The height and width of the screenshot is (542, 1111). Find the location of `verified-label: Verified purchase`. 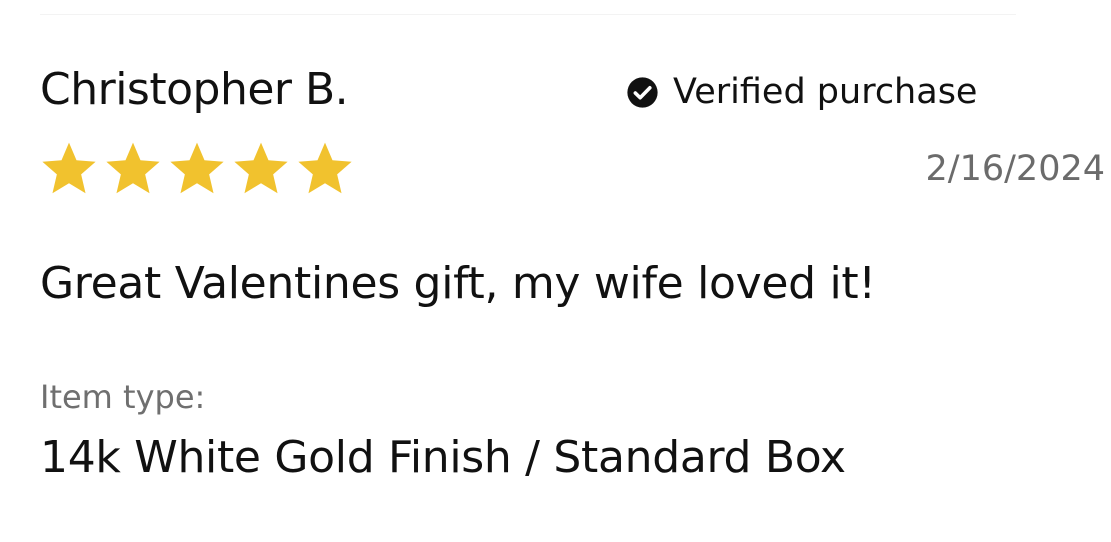

verified-label: Verified purchase is located at coordinates (825, 92).